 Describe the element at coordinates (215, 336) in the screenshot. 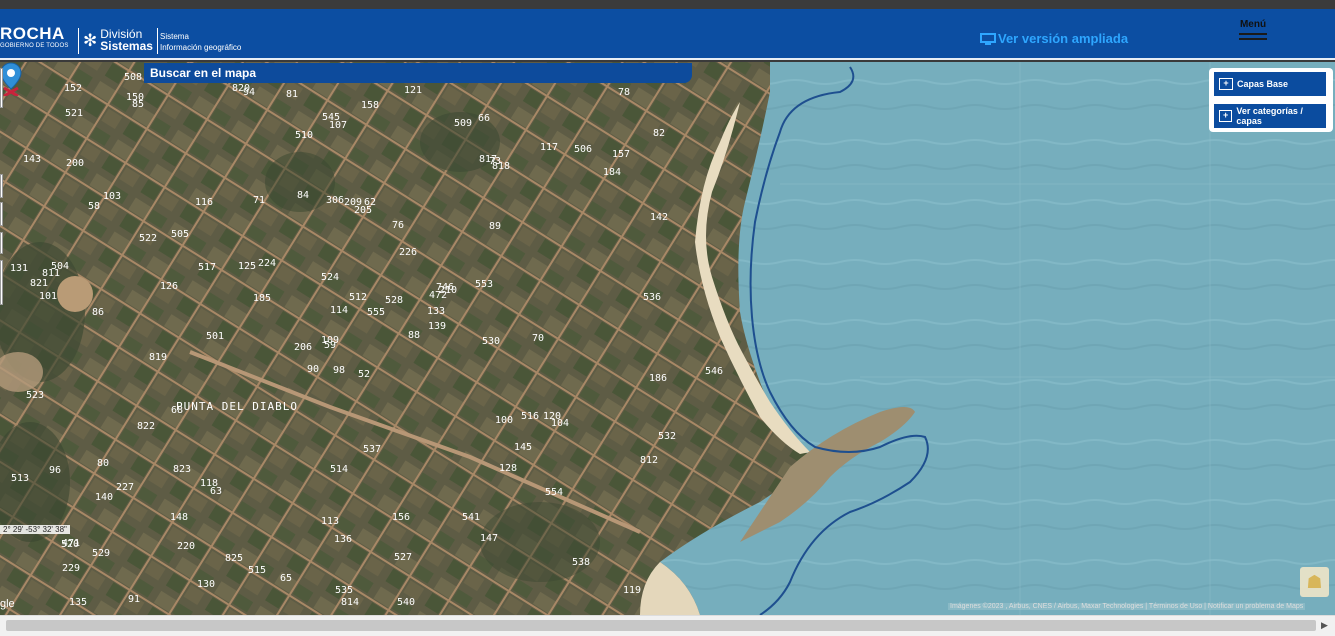

I see `lot-number: 501` at that location.